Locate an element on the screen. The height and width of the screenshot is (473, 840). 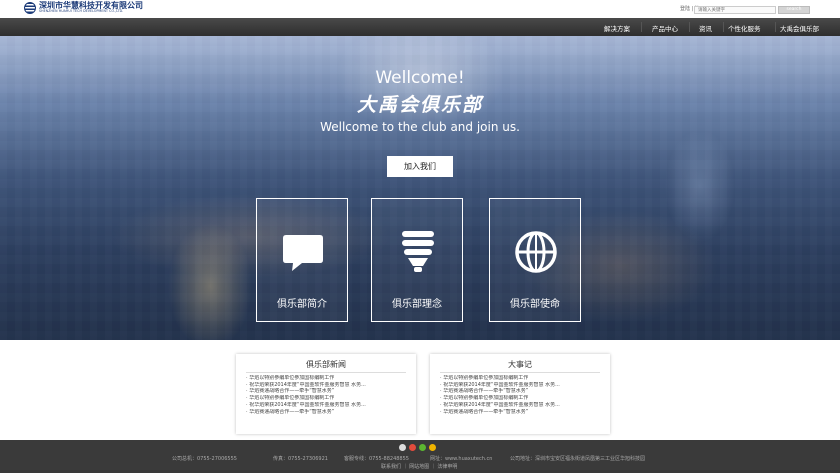
search-input is located at coordinates (735, 10).